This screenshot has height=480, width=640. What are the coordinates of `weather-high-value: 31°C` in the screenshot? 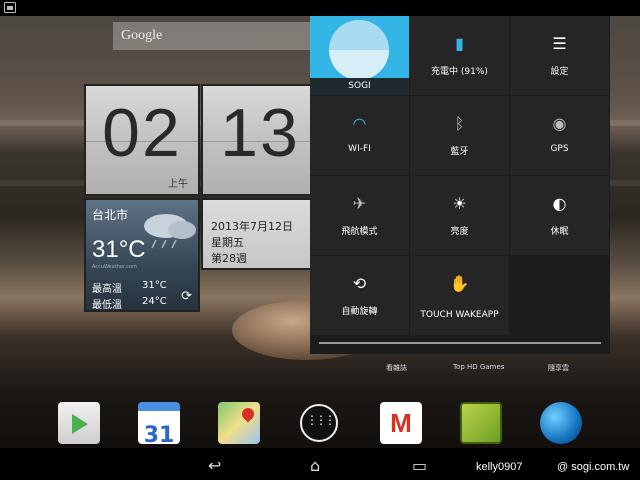 It's located at (154, 285).